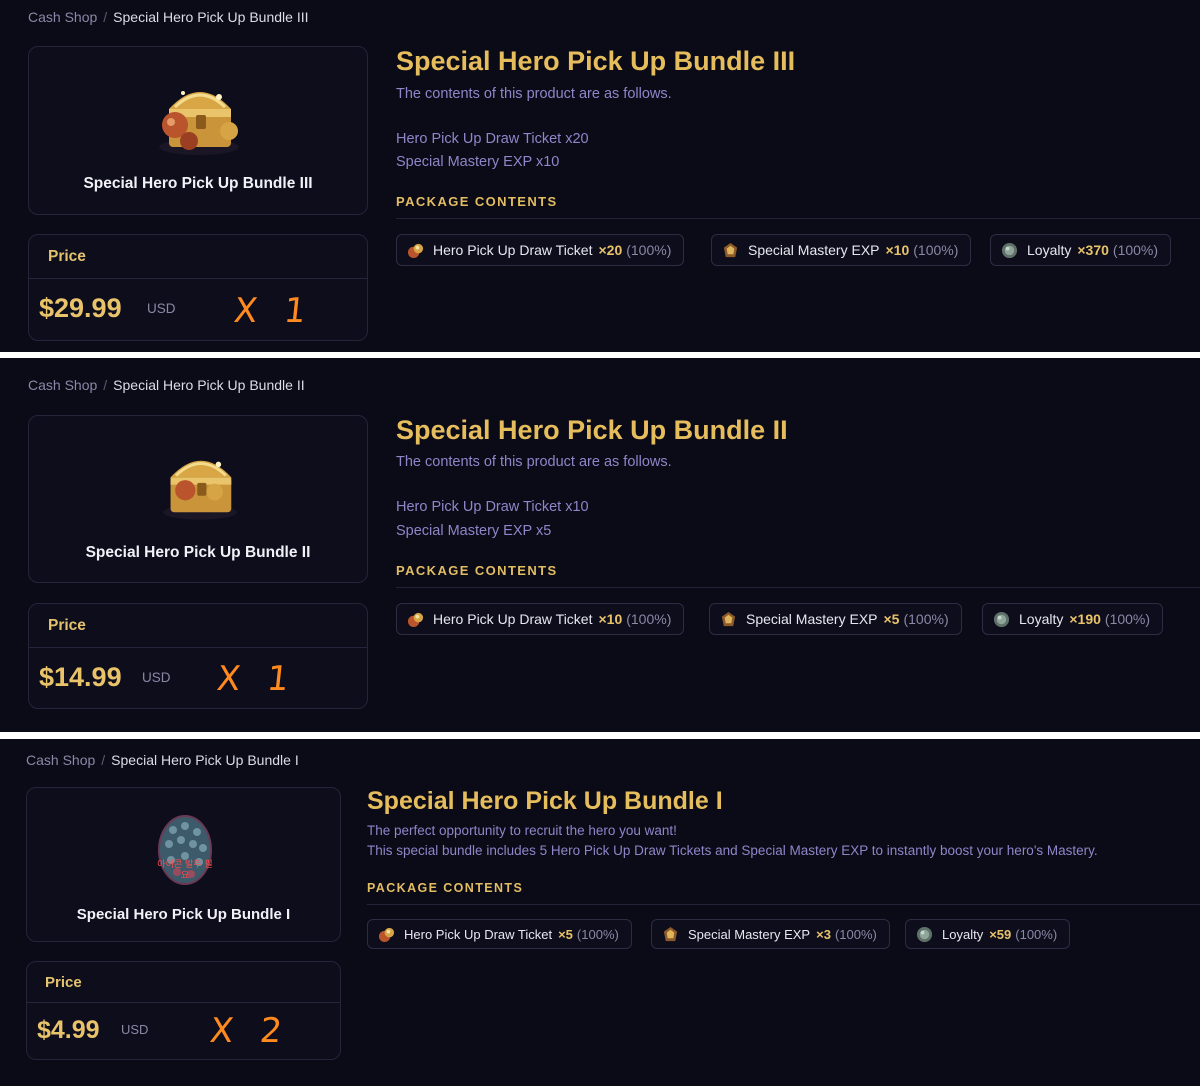 The image size is (1200, 1086). What do you see at coordinates (68, 1030) in the screenshot?
I see `price-amount: $4.99` at bounding box center [68, 1030].